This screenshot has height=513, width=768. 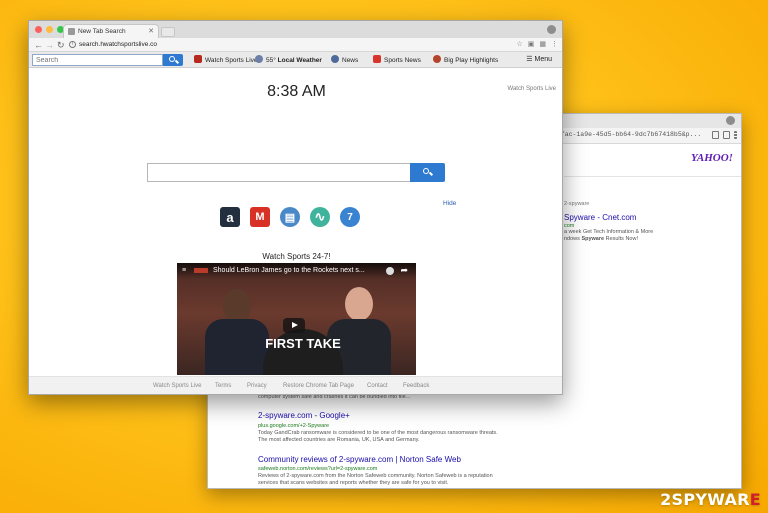 I want to click on snippet-text: ndows, so click(x=573, y=239).